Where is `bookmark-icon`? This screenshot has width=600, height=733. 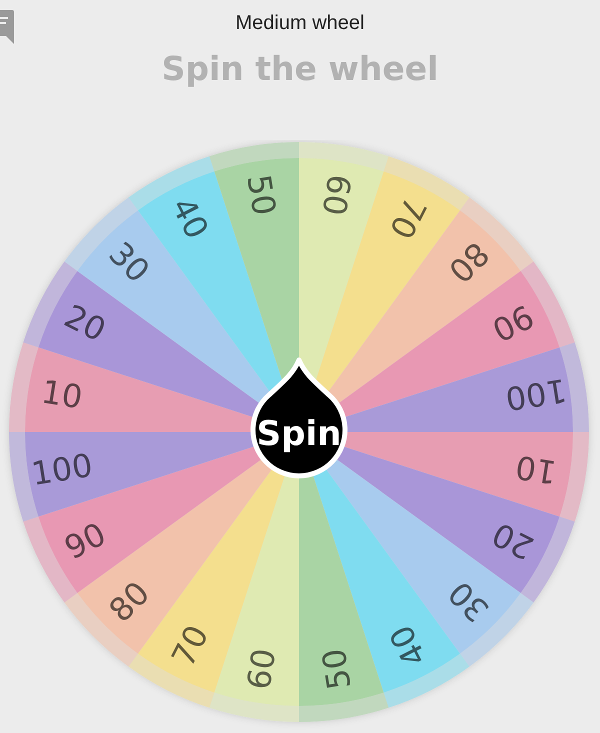
bookmark-icon is located at coordinates (7, 28).